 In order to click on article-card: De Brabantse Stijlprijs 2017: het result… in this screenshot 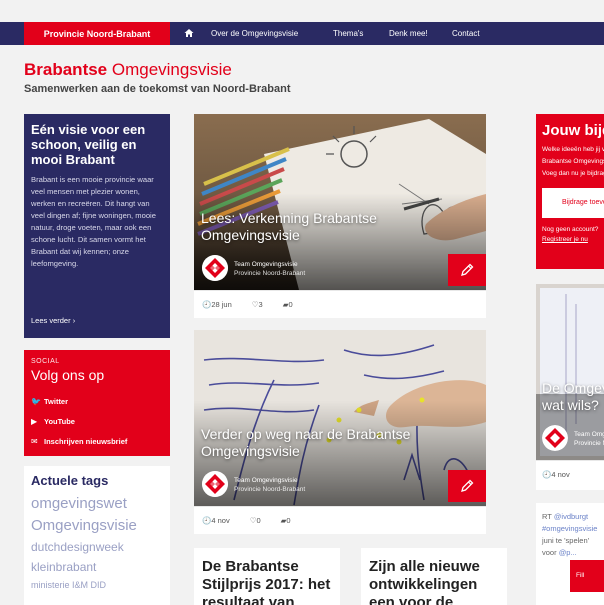, I will do `click(267, 576)`.